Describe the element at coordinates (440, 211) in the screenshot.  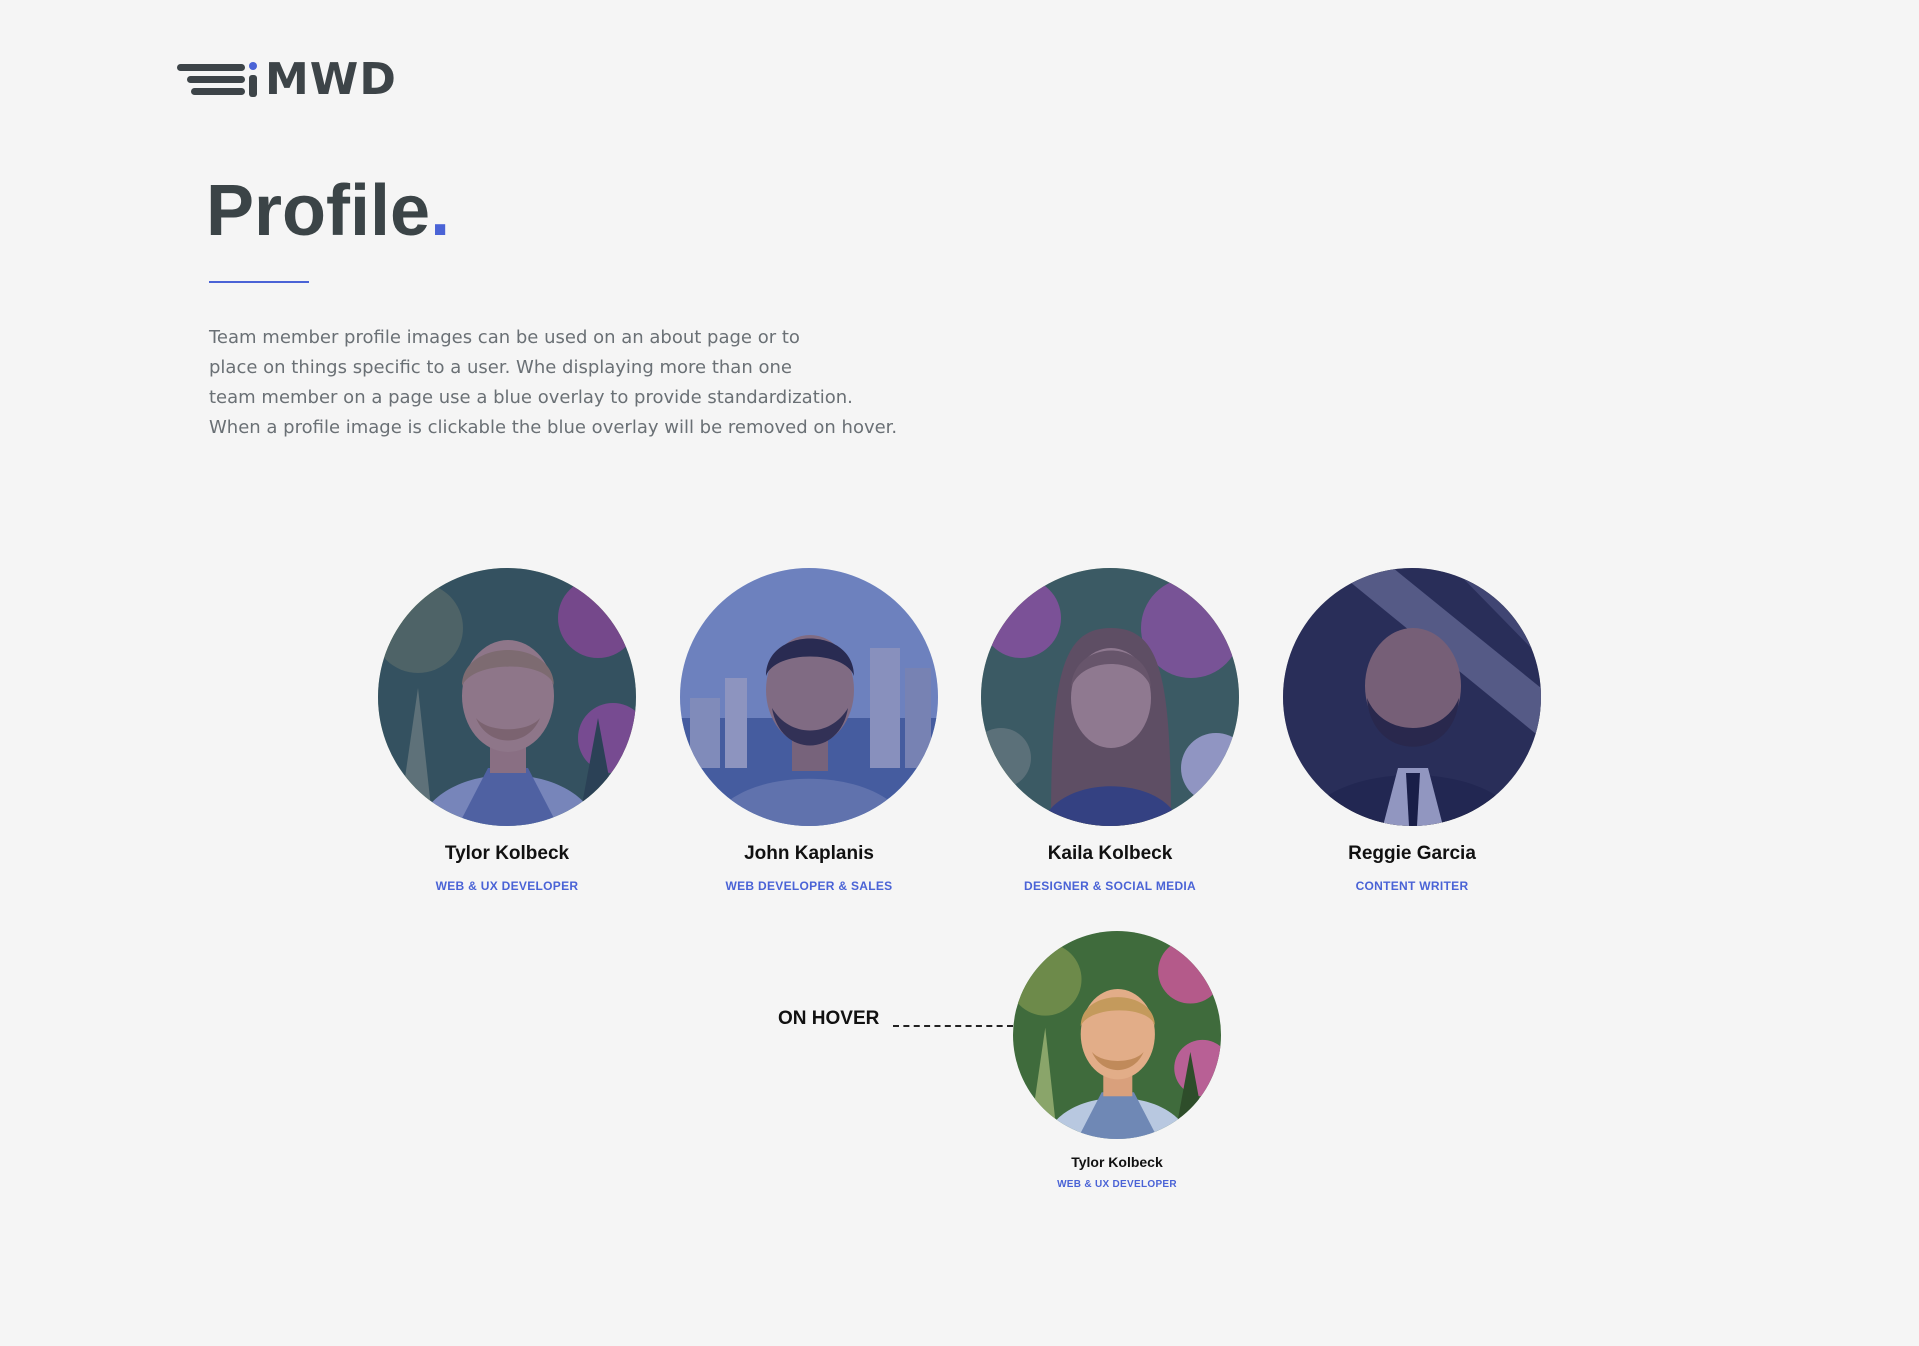
I see `title-period: .` at that location.